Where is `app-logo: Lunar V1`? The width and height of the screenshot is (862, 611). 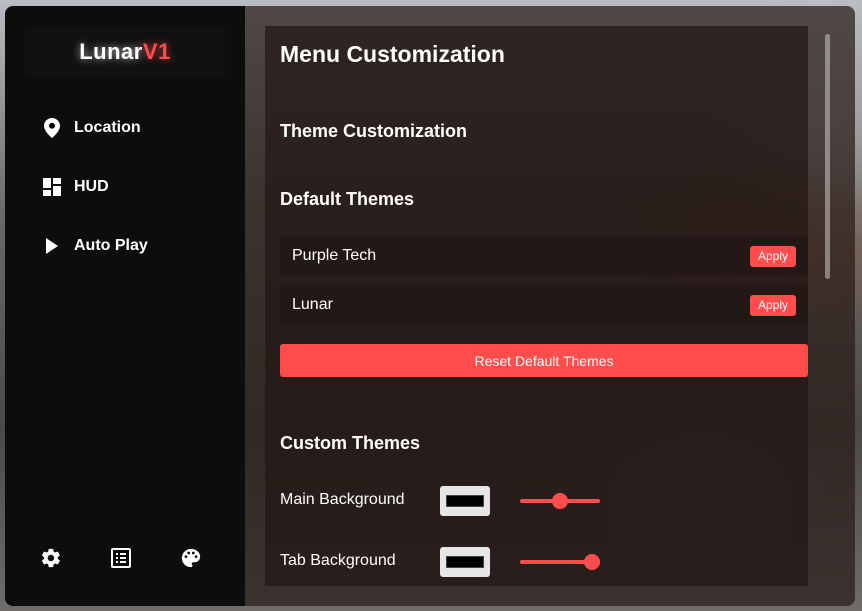 app-logo: Lunar V1 is located at coordinates (125, 52).